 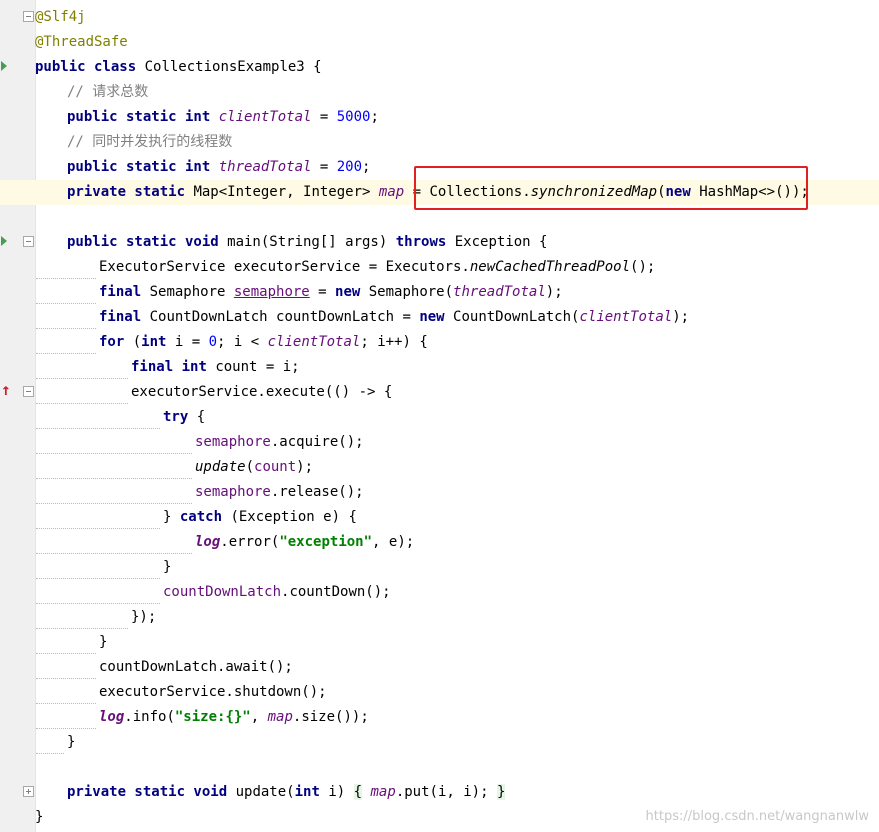 I want to click on code-line: try {, so click(x=184, y=417).